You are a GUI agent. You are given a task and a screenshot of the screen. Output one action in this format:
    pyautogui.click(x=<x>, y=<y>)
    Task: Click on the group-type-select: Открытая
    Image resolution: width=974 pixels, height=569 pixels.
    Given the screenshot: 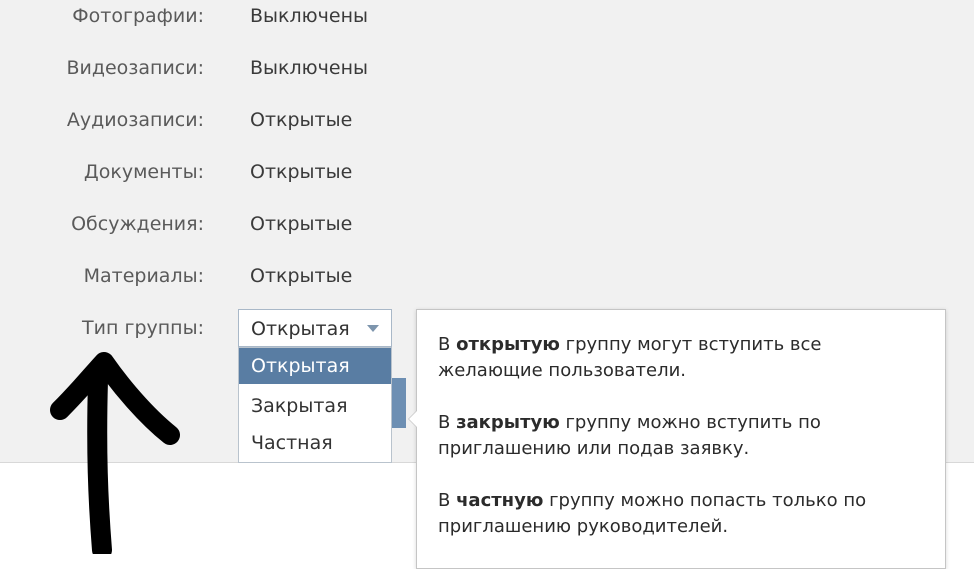 What is the action you would take?
    pyautogui.click(x=315, y=328)
    